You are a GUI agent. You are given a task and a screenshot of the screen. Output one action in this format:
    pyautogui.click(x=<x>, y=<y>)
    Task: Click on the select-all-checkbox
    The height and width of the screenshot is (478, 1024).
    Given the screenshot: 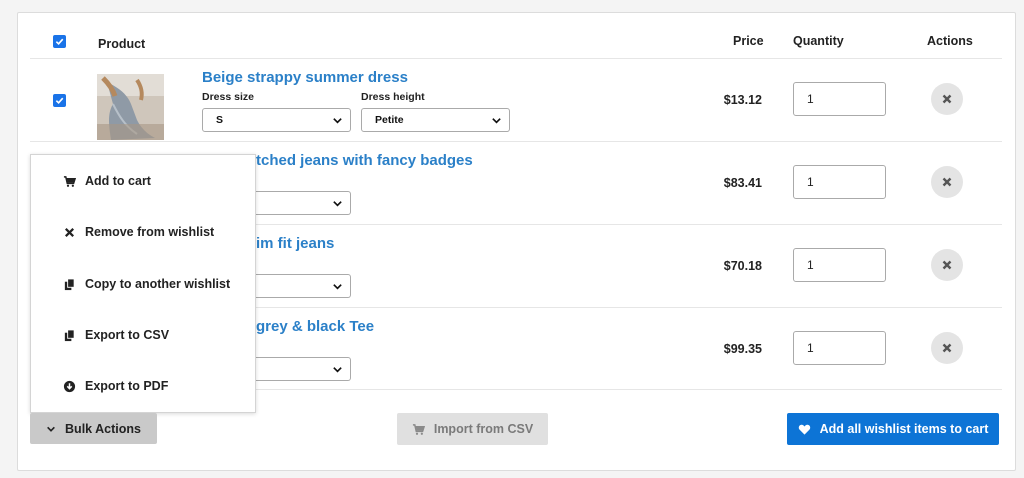 What is the action you would take?
    pyautogui.click(x=59, y=41)
    